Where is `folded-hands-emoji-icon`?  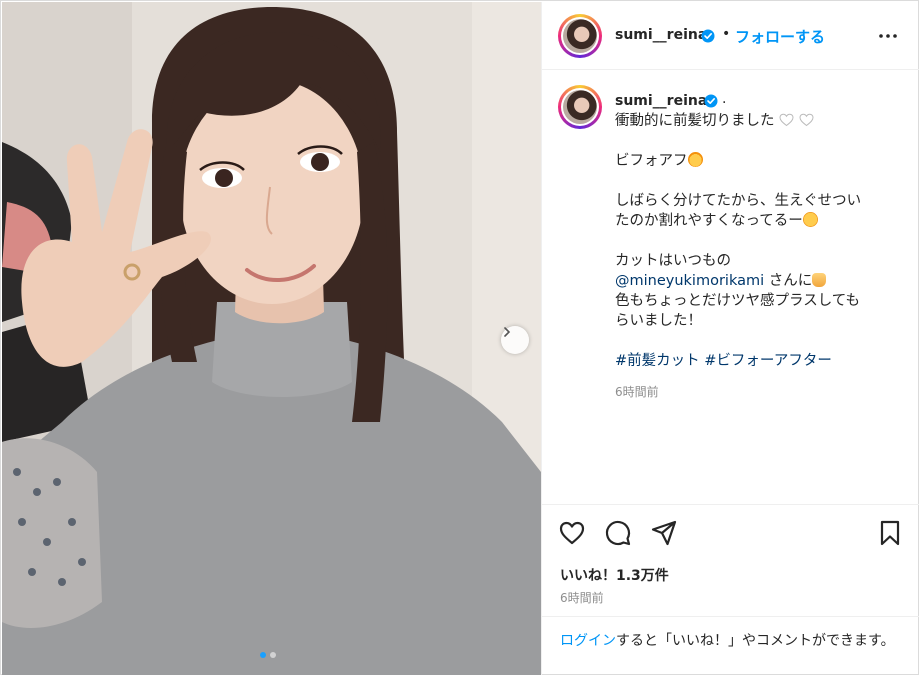 folded-hands-emoji-icon is located at coordinates (819, 280).